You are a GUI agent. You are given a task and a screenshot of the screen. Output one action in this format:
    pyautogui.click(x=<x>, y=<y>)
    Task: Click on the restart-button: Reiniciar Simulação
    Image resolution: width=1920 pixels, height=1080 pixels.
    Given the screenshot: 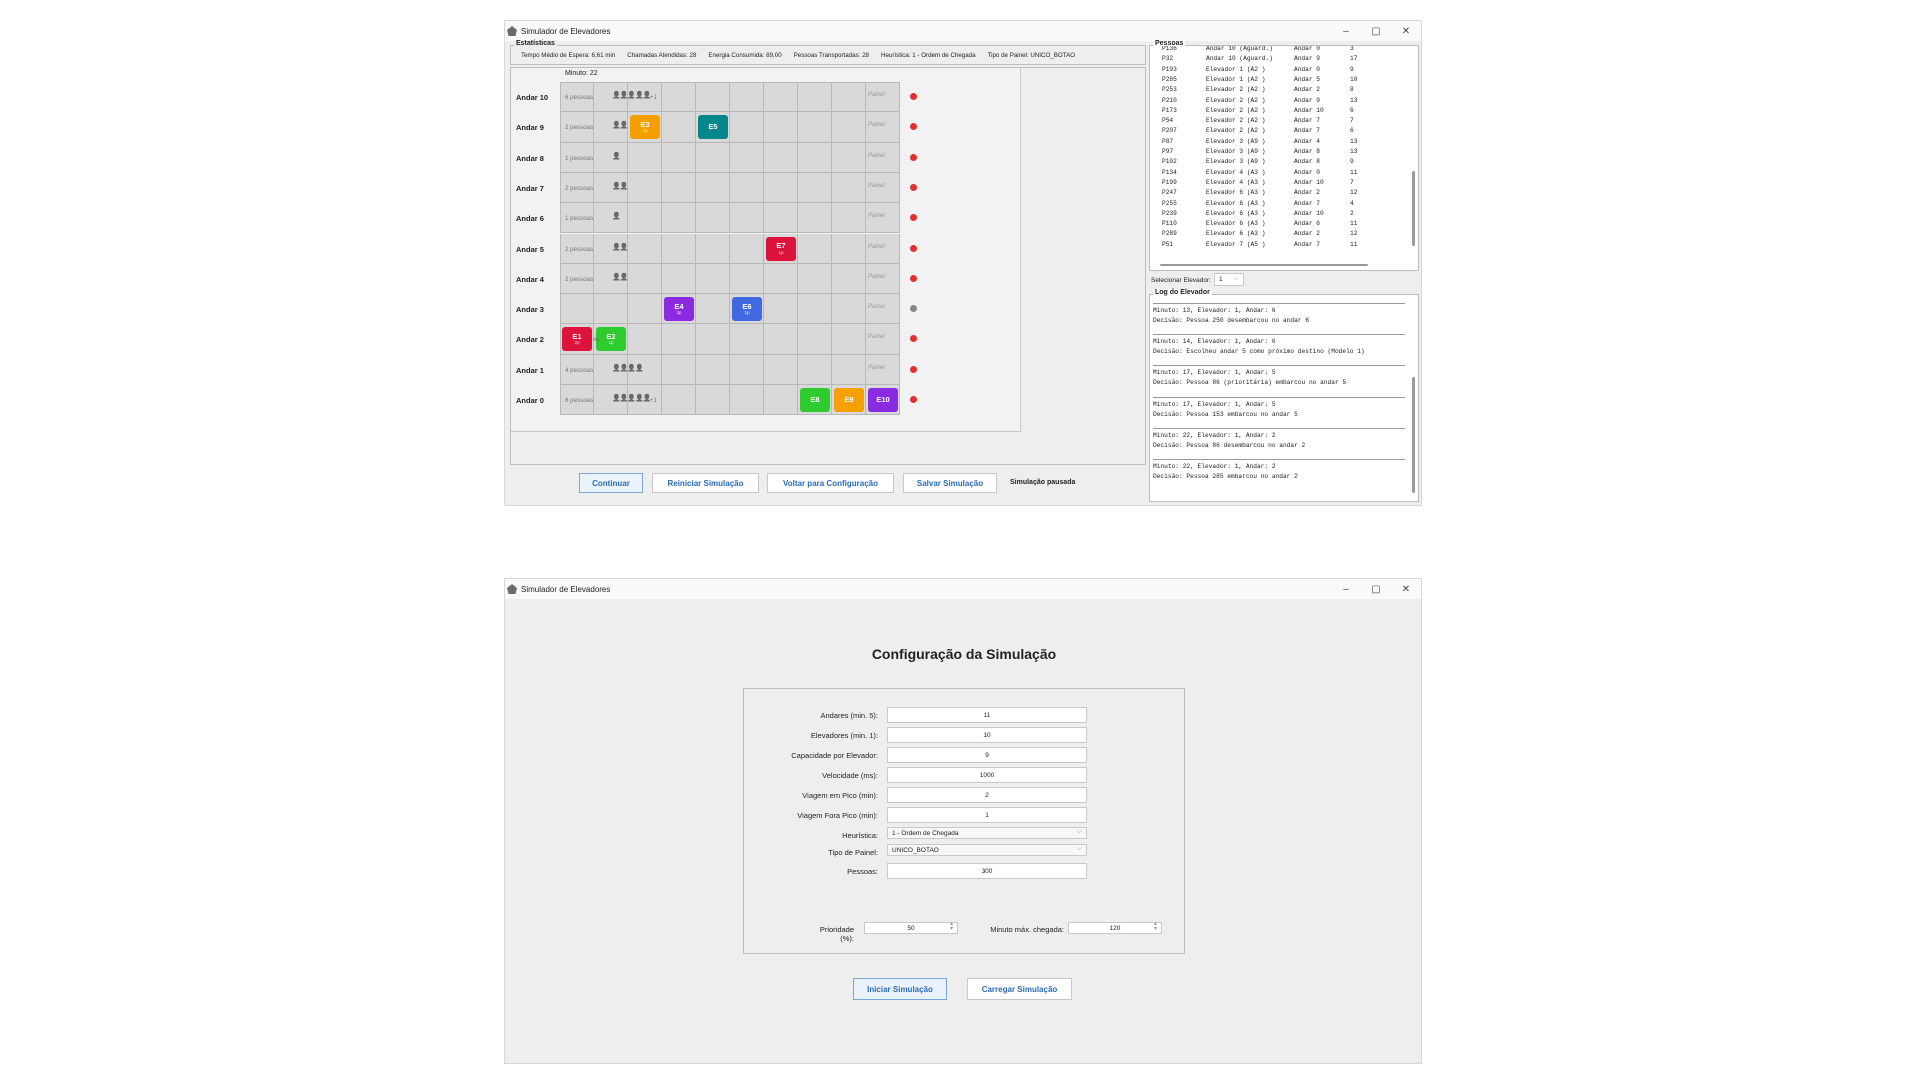 What is the action you would take?
    pyautogui.click(x=705, y=483)
    